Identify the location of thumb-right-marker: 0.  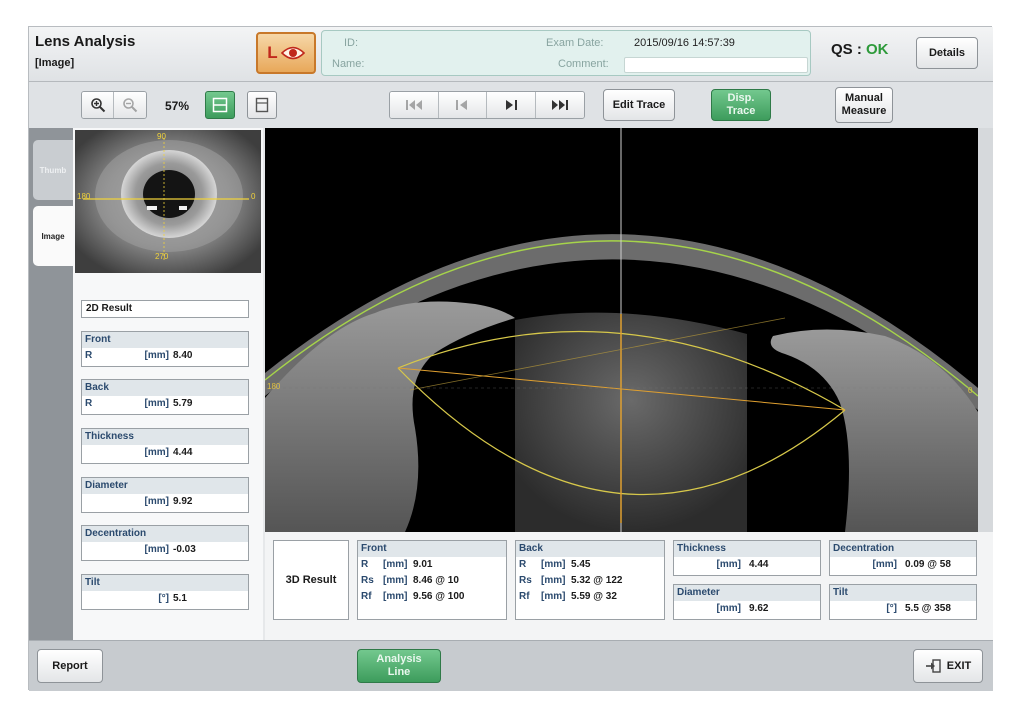
(253, 196).